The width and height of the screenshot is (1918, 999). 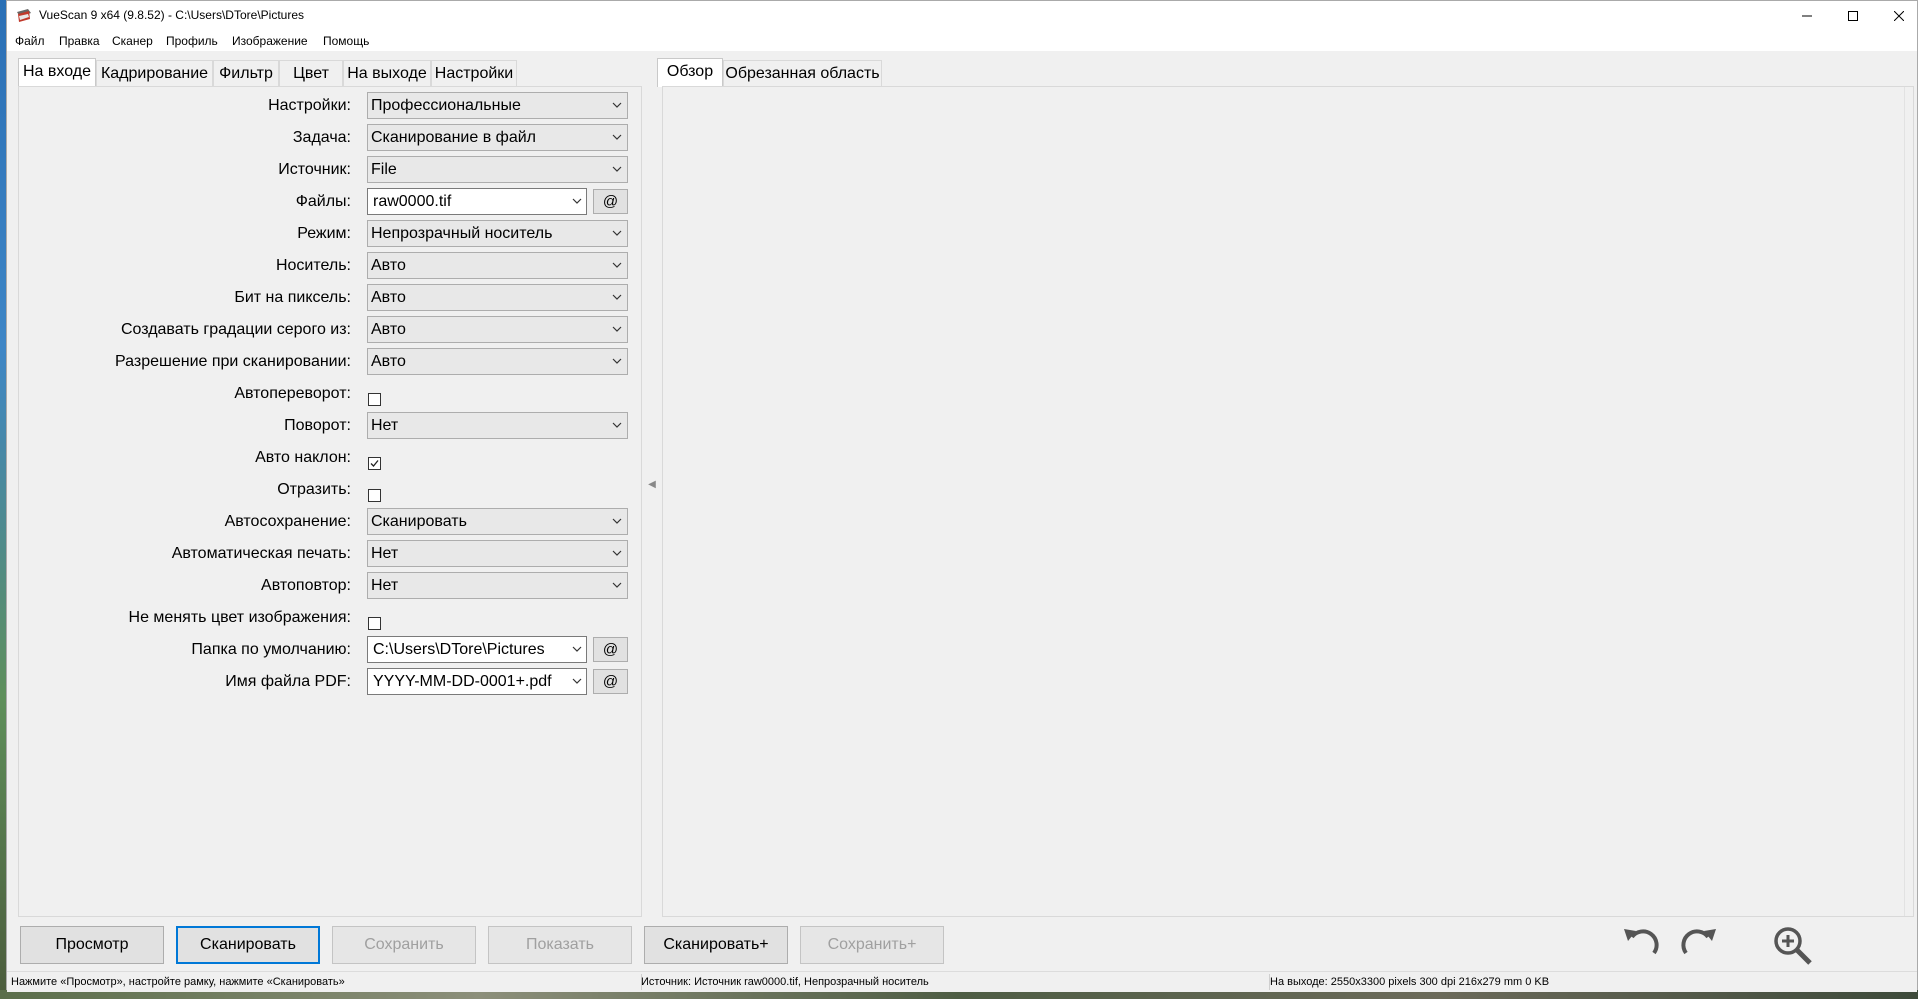 I want to click on minimize-button, so click(x=1807, y=16).